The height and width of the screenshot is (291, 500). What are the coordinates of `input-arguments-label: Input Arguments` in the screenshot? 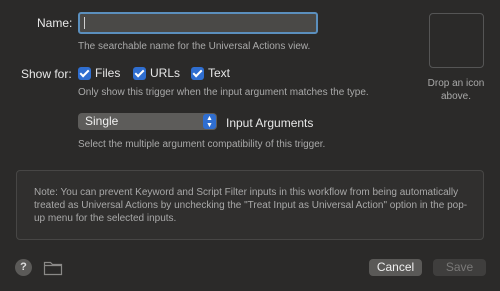 It's located at (270, 123).